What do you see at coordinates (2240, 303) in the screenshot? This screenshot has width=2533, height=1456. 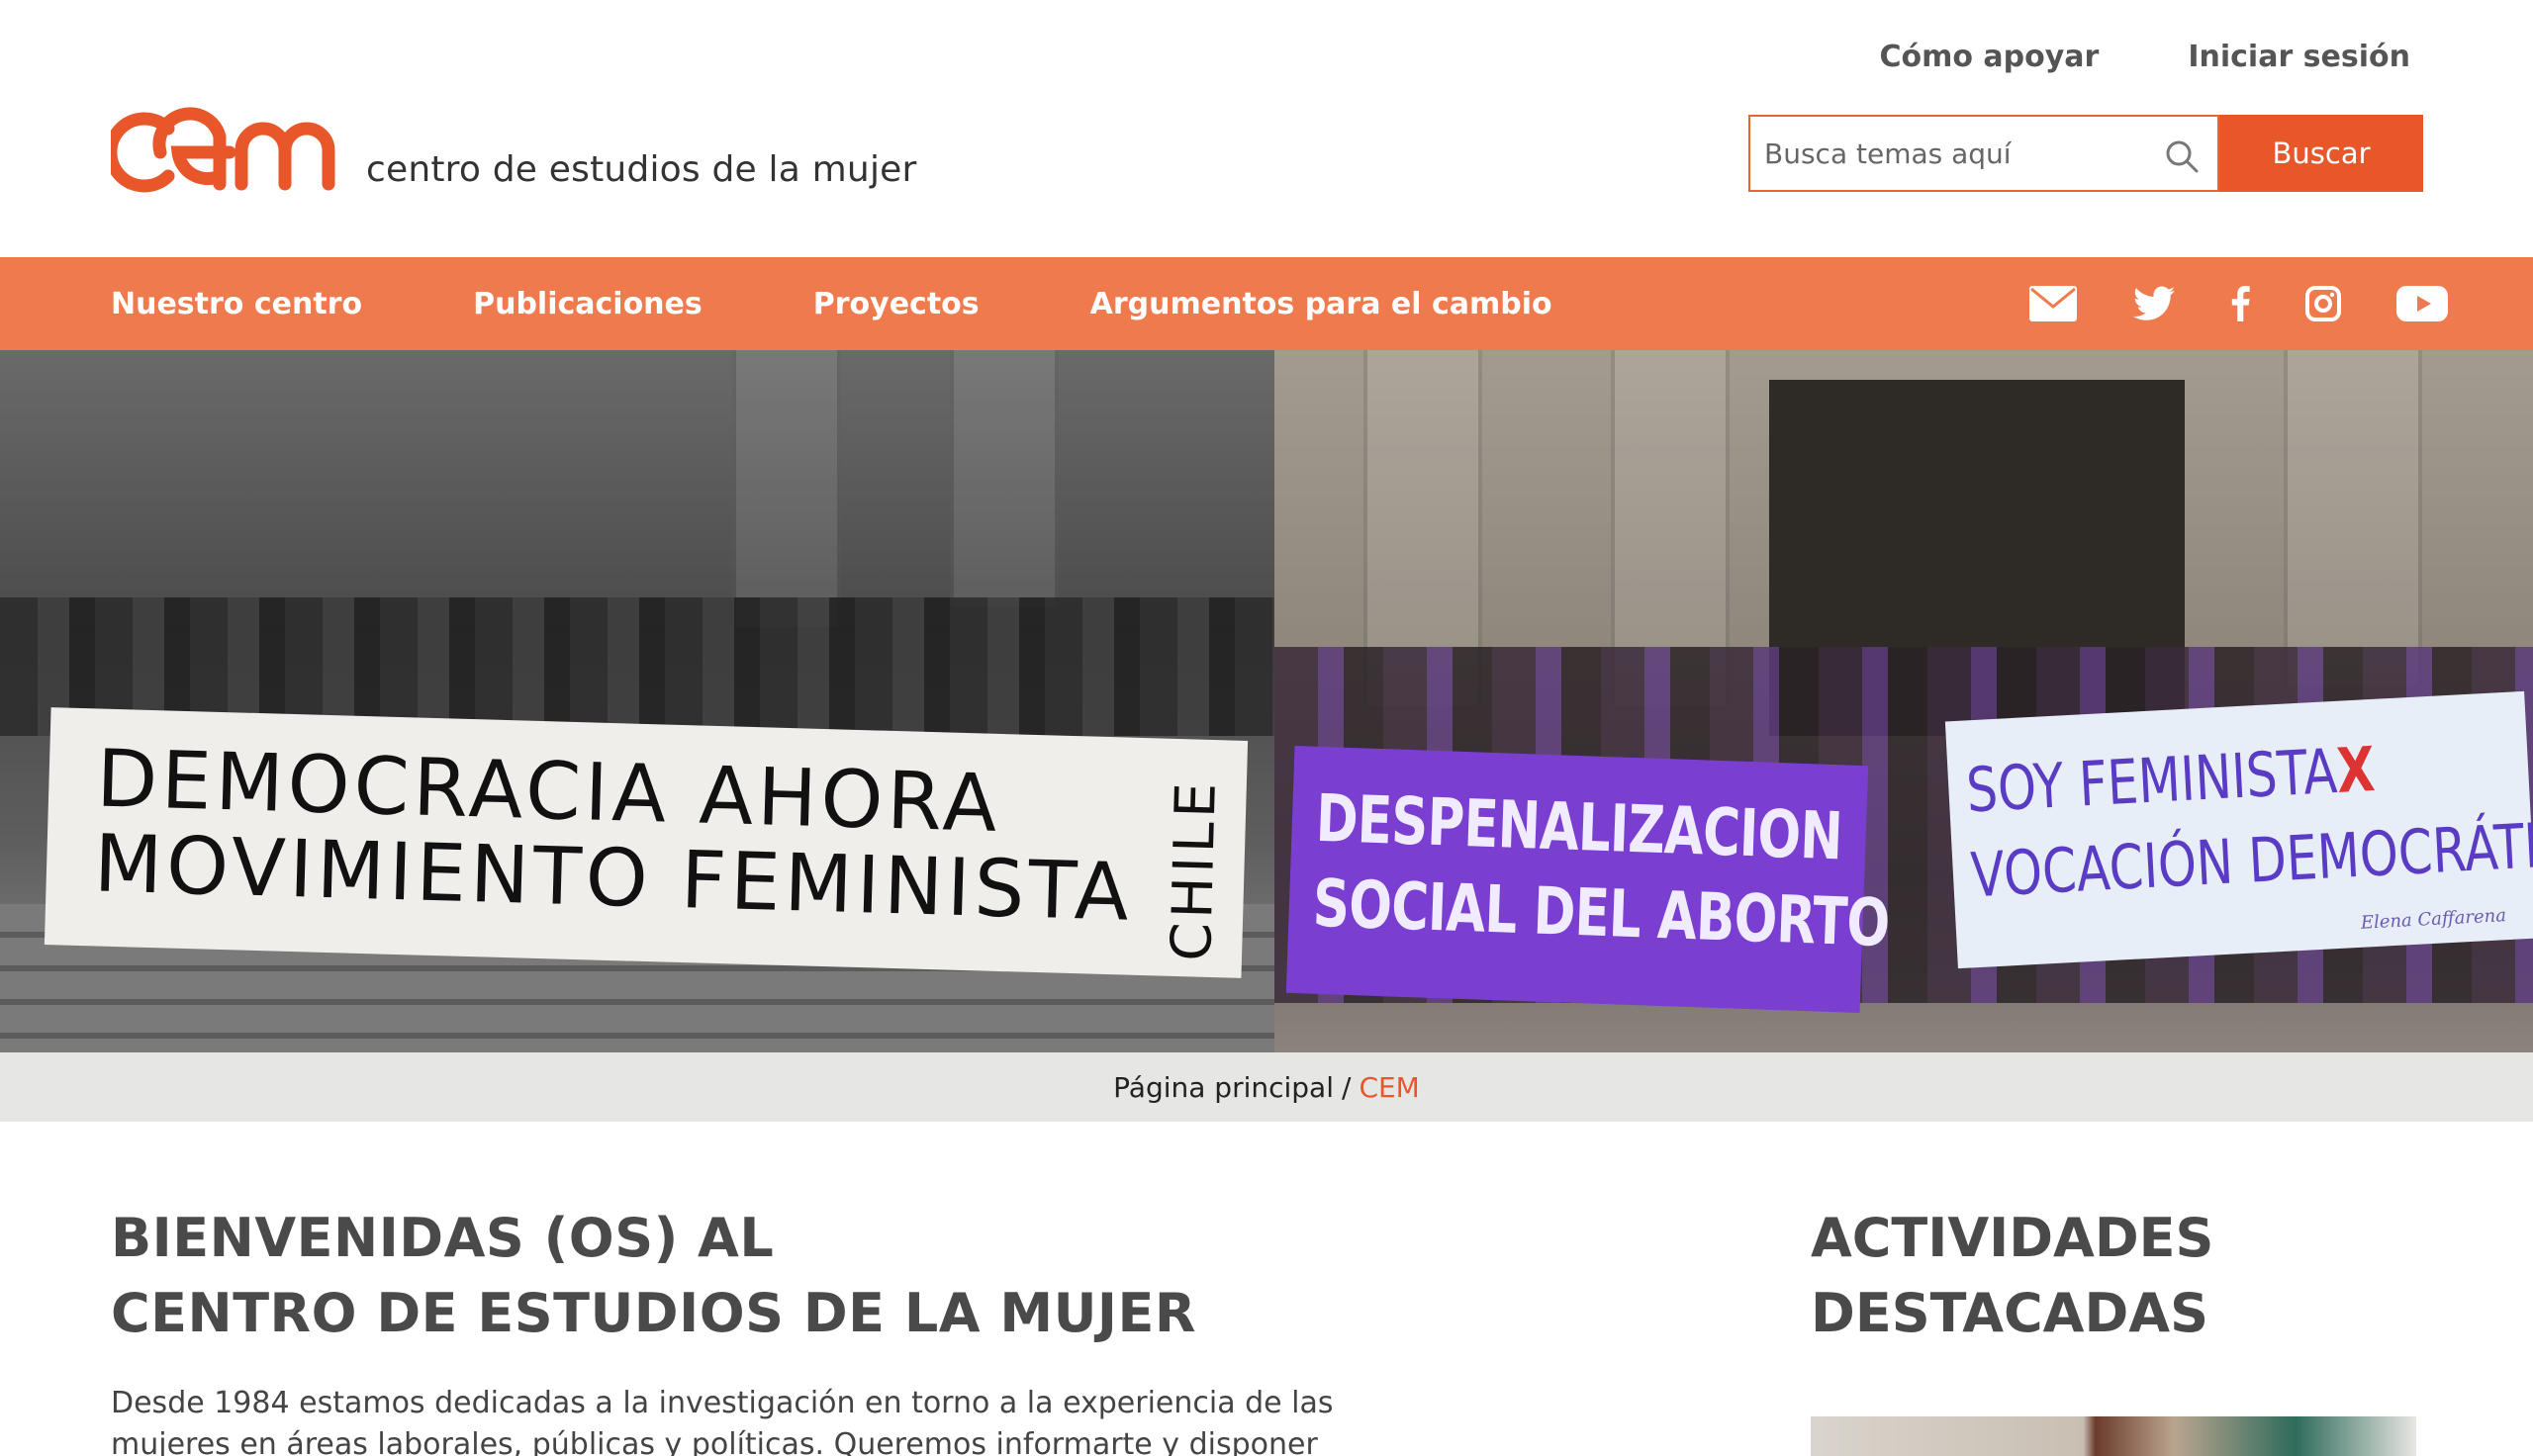 I see `facebook-icon` at bounding box center [2240, 303].